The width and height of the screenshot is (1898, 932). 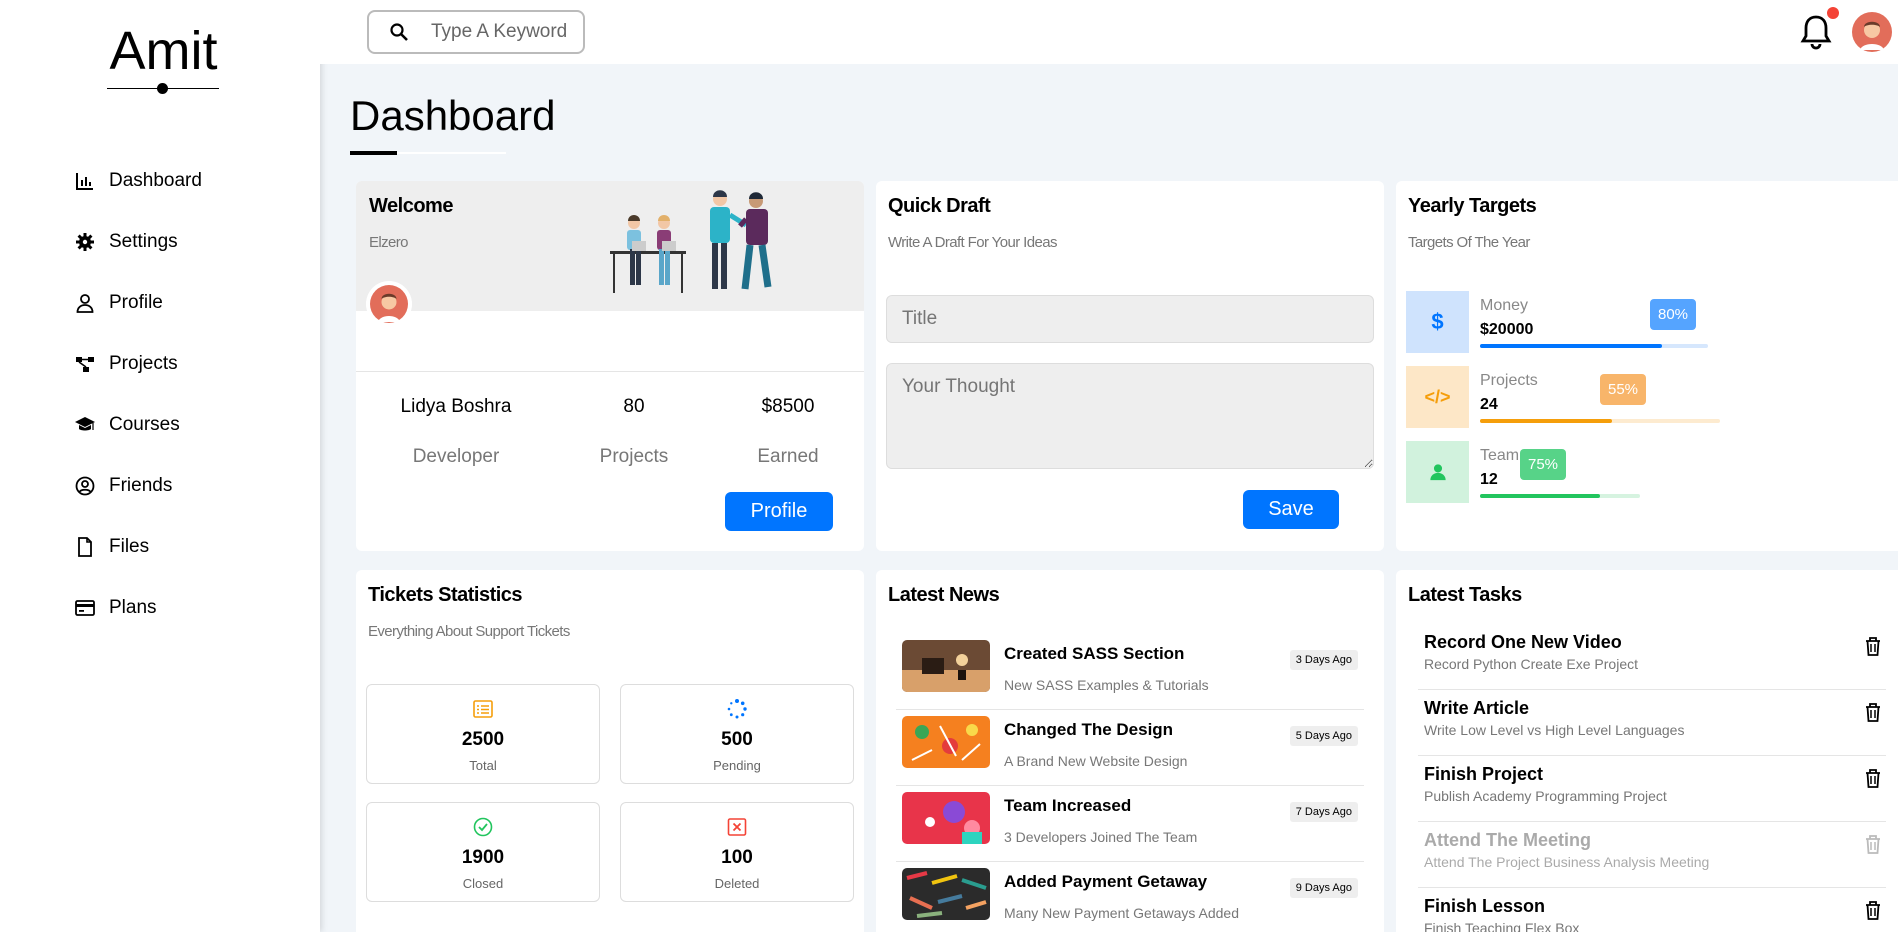 I want to click on projects-label: Projects, so click(x=634, y=456).